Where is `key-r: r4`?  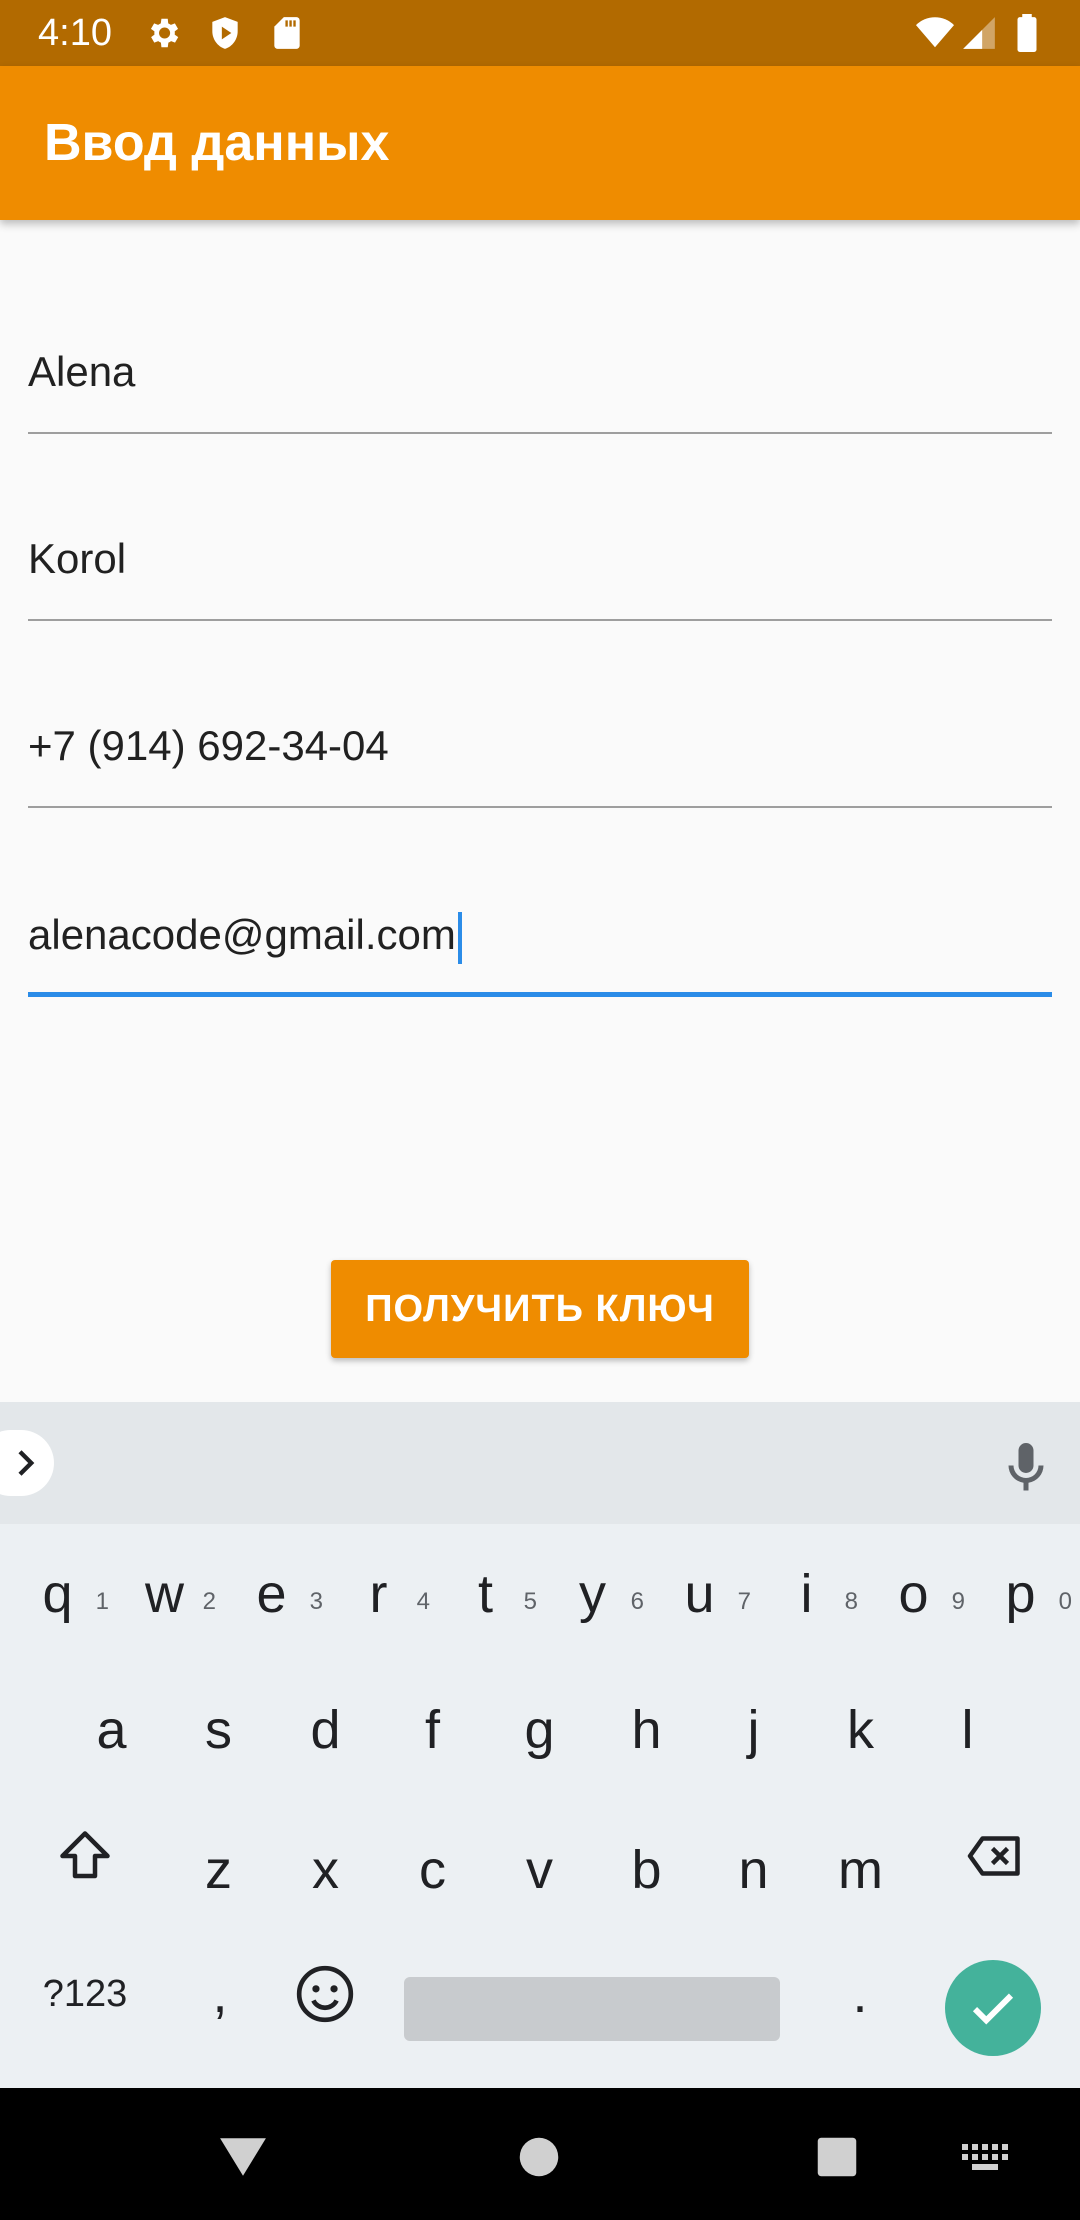
key-r: r4 is located at coordinates (378, 1594).